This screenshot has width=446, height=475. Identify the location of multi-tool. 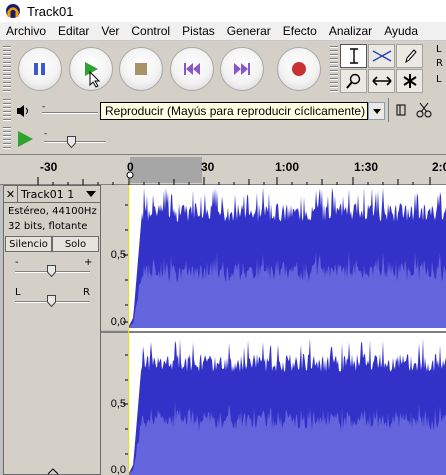
(409, 81).